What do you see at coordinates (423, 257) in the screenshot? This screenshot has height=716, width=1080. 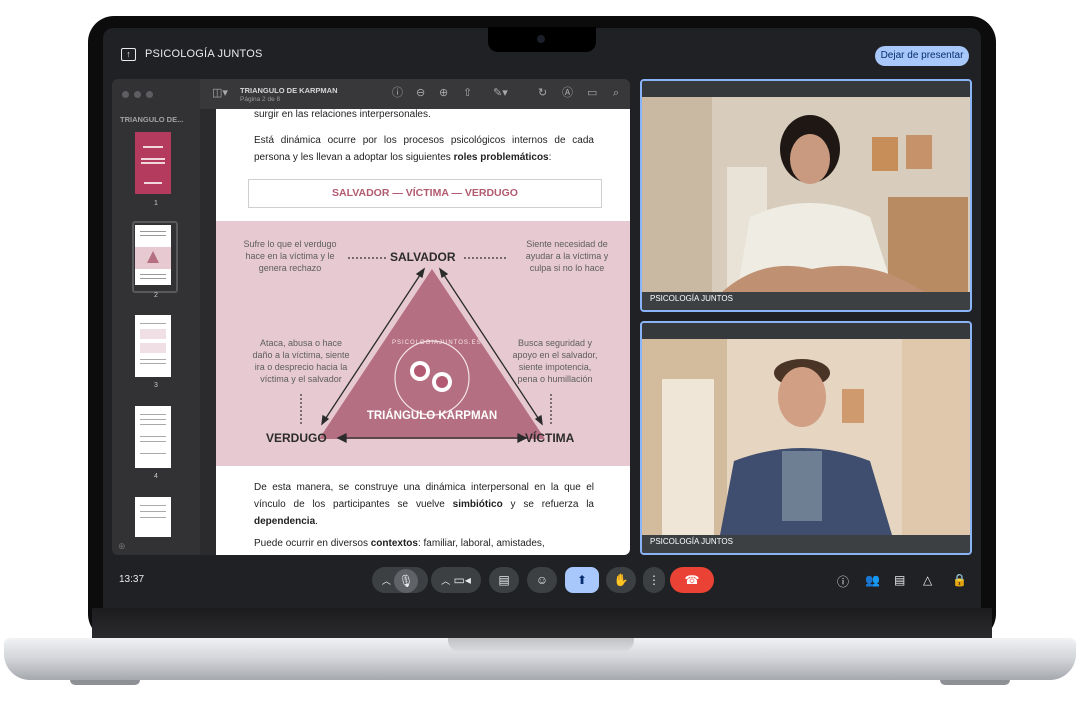 I see `role-salvador: SALVADOR` at bounding box center [423, 257].